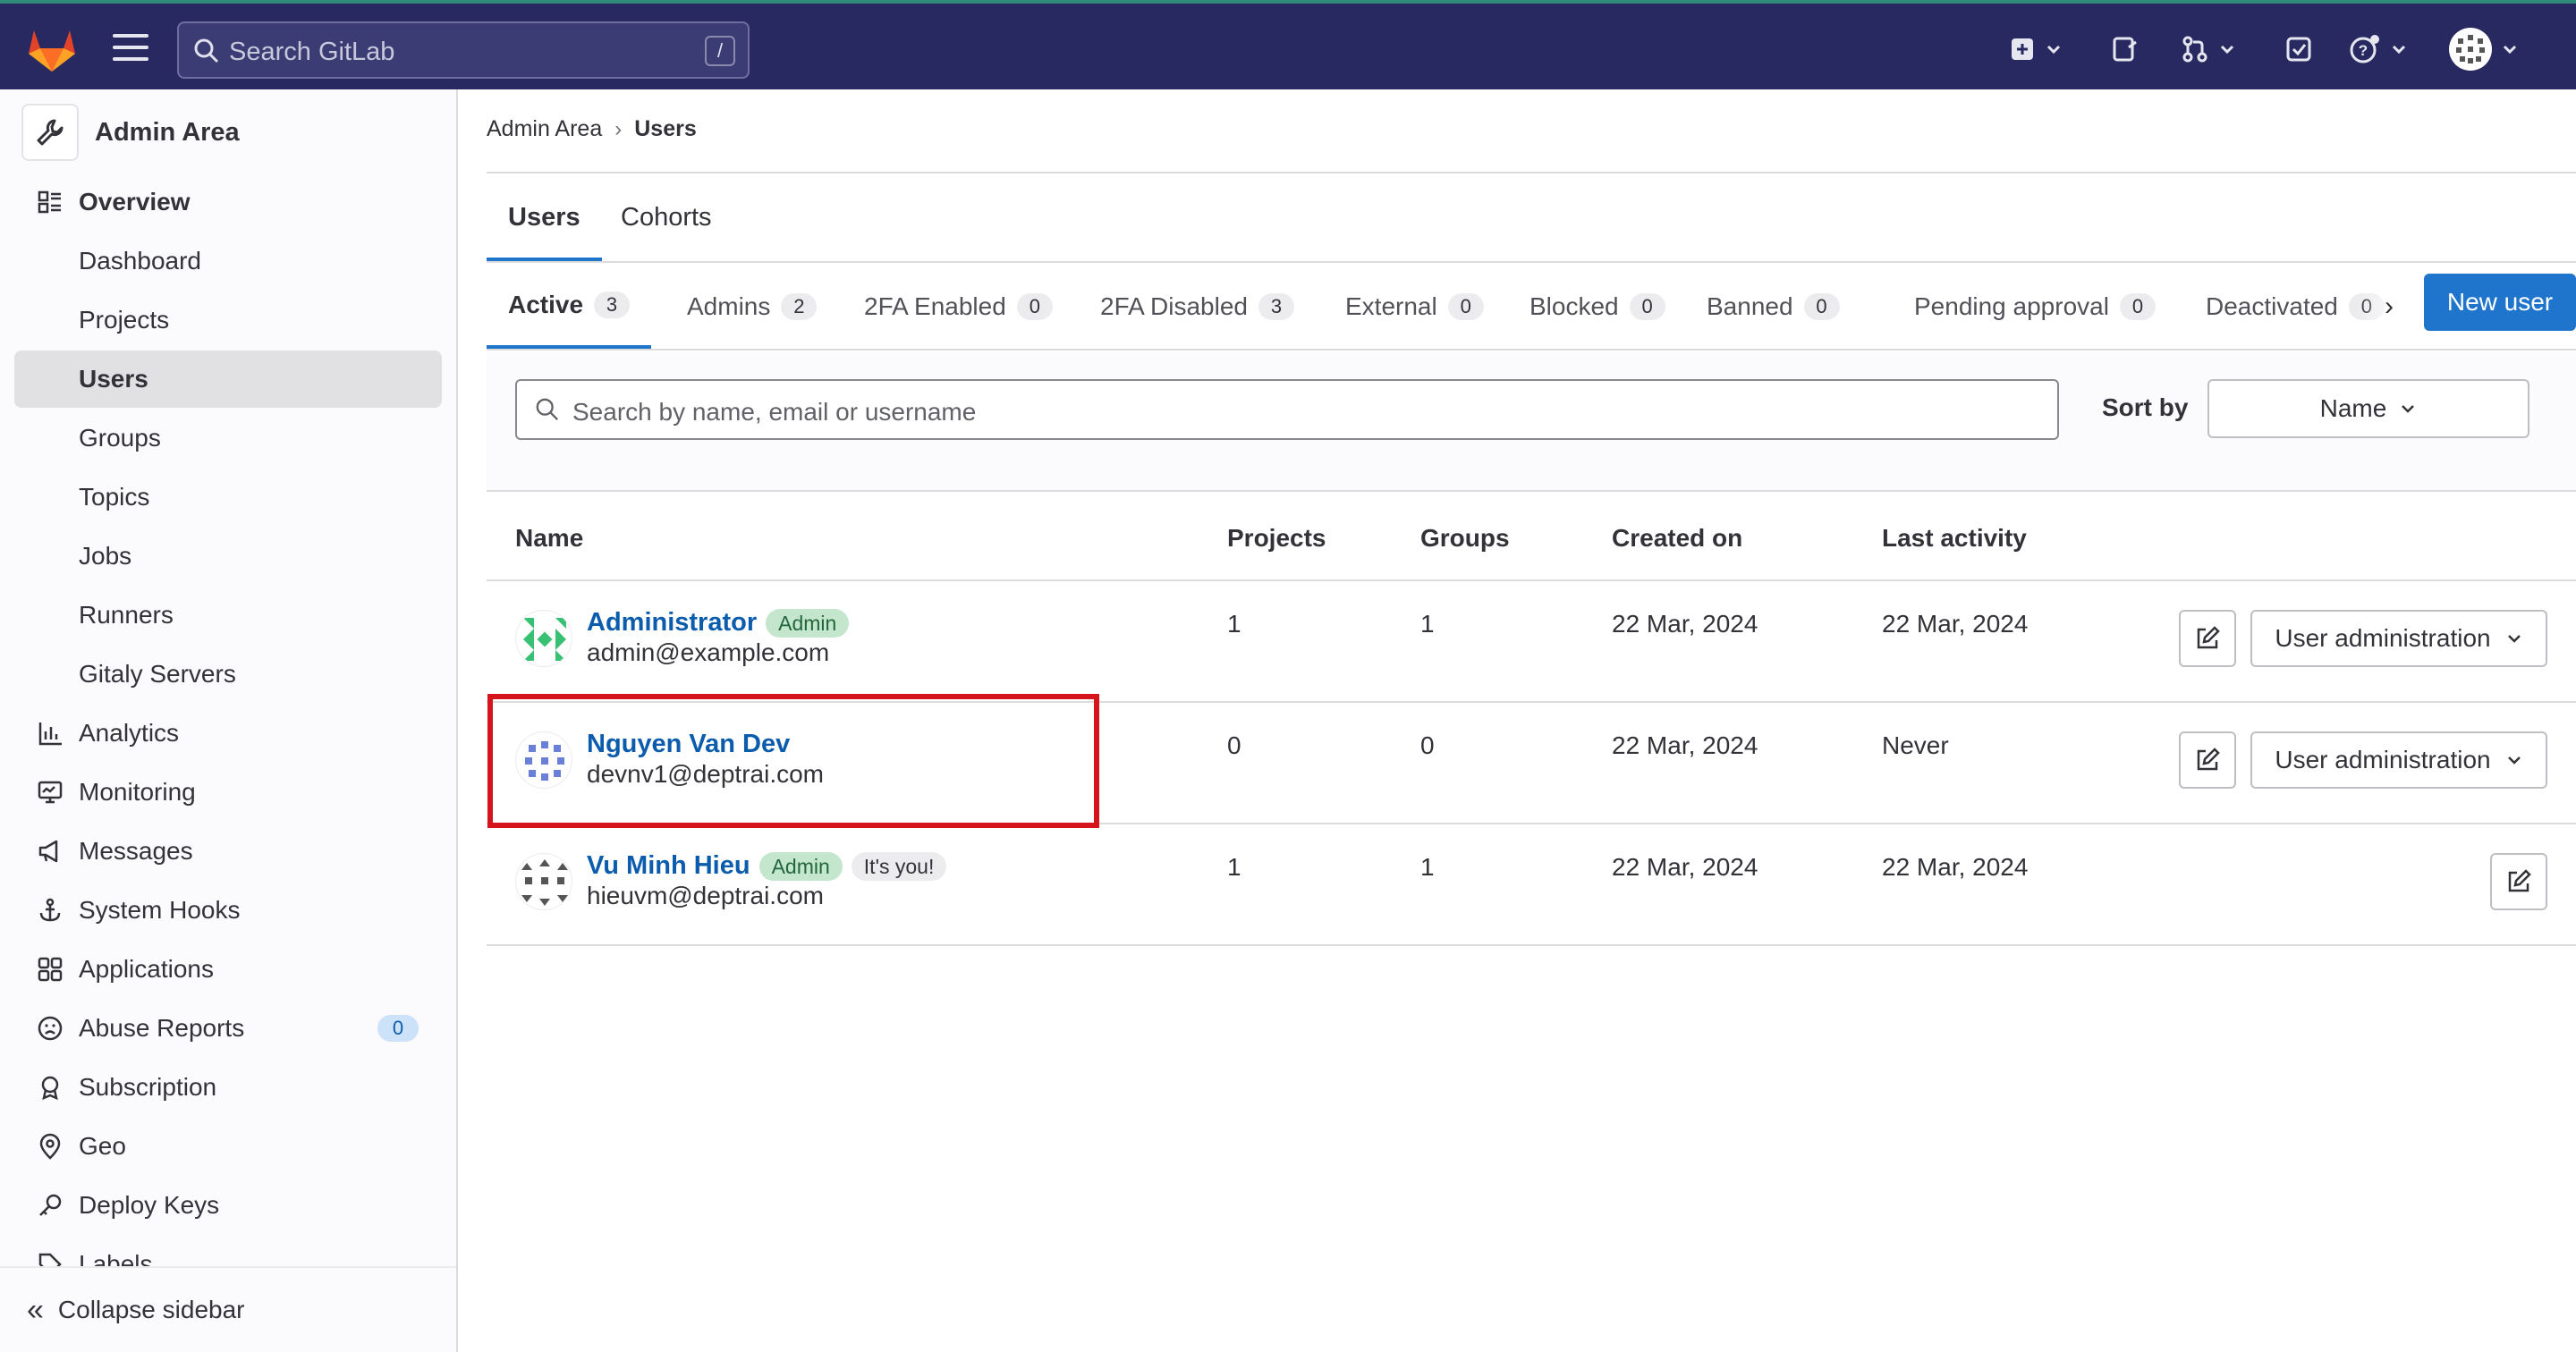  What do you see at coordinates (228, 733) in the screenshot?
I see `sidebar-item-analytics: Analytics` at bounding box center [228, 733].